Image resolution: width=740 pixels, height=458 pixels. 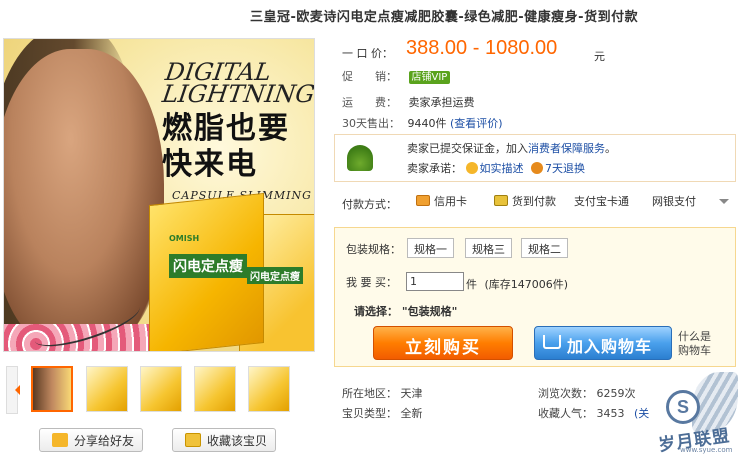 I want to click on share-label: 分享给好友, so click(x=104, y=441).